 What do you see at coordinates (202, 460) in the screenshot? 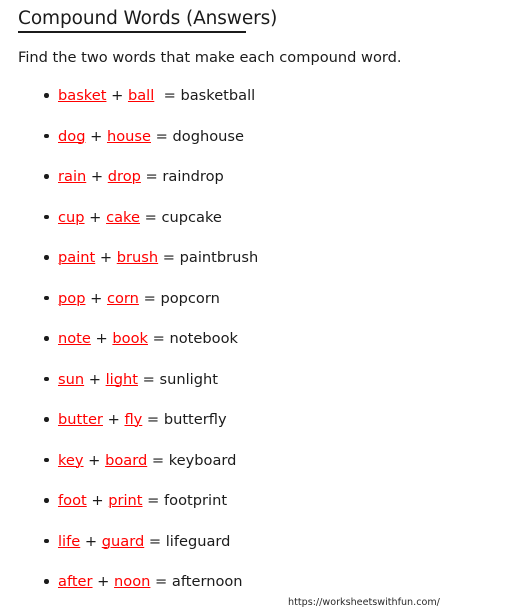
I see `compound-word: keyboard` at bounding box center [202, 460].